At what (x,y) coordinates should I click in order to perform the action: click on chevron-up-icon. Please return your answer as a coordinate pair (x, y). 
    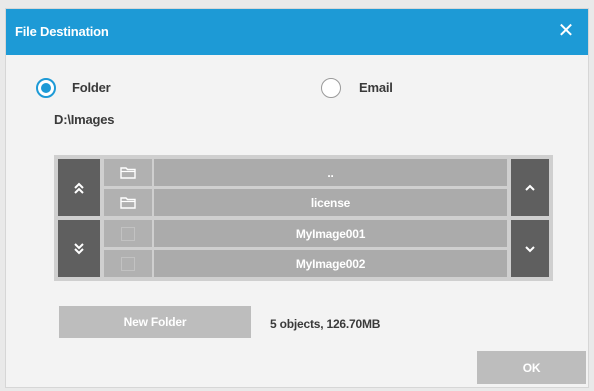
    Looking at the image, I should click on (530, 187).